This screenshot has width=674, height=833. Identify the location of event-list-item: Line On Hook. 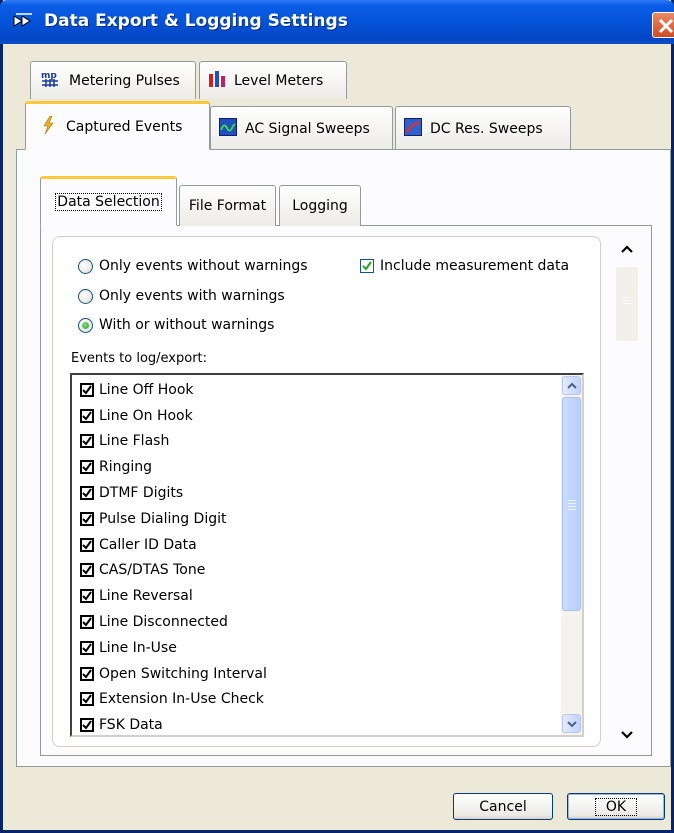
(327, 416).